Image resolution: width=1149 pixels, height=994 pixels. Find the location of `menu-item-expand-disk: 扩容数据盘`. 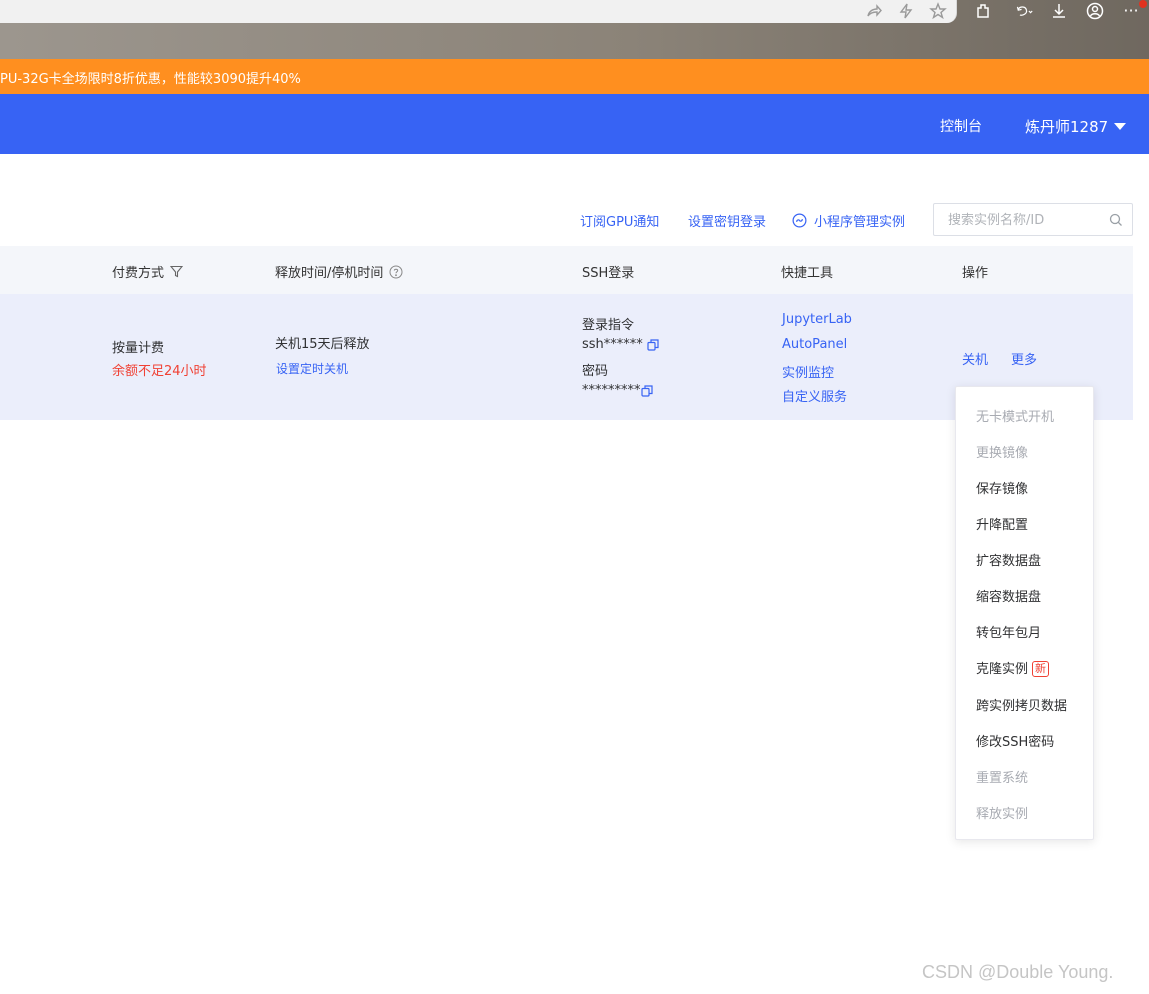

menu-item-expand-disk: 扩容数据盘 is located at coordinates (1008, 559).